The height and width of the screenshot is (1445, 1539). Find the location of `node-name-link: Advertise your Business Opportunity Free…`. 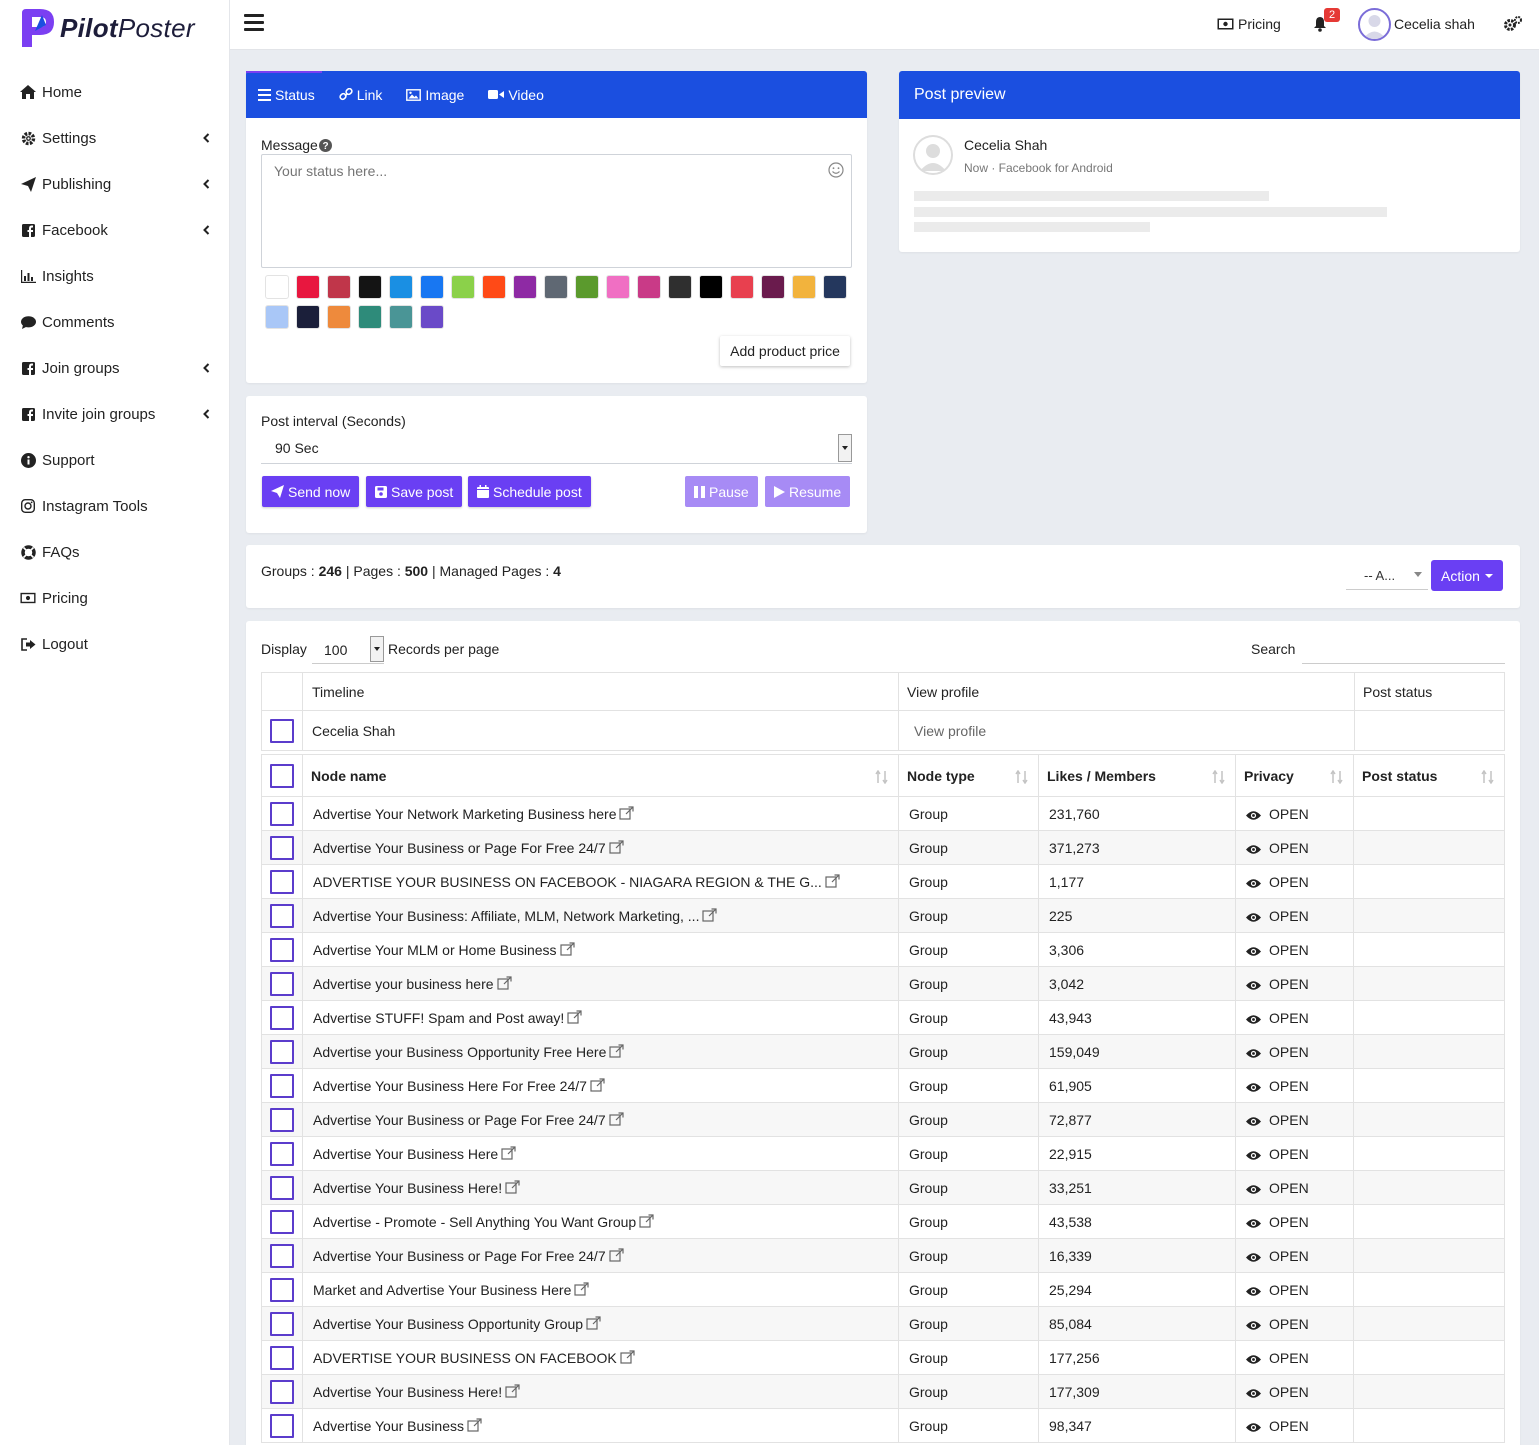

node-name-link: Advertise your Business Opportunity Free… is located at coordinates (459, 1052).